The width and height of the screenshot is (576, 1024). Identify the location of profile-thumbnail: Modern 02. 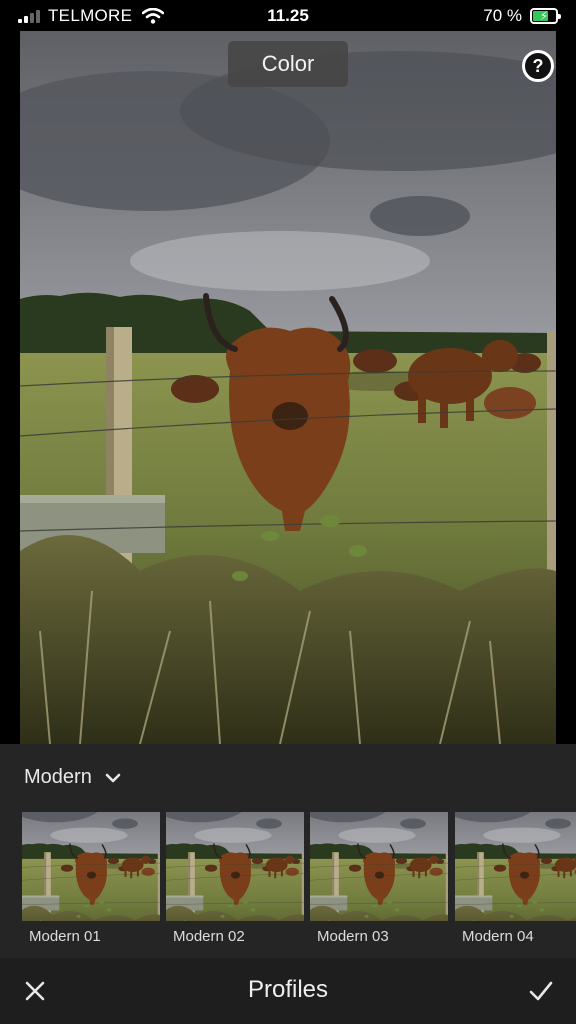
(235, 878).